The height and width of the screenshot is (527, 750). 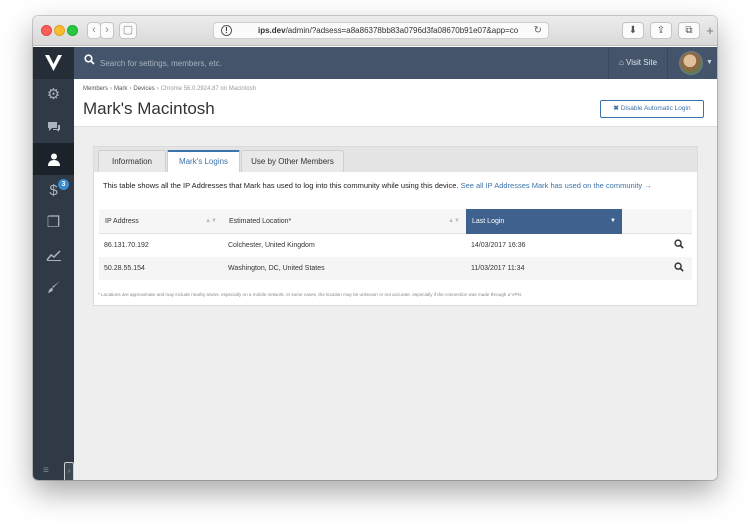 What do you see at coordinates (498, 268) in the screenshot?
I see `last-login-cell: 11/03/2017 11:34` at bounding box center [498, 268].